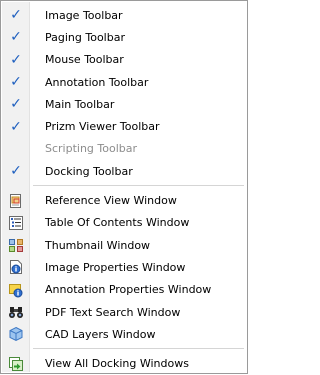 The width and height of the screenshot is (320, 375). I want to click on menu-item-reference-view-window: Reference View Window, so click(124, 200).